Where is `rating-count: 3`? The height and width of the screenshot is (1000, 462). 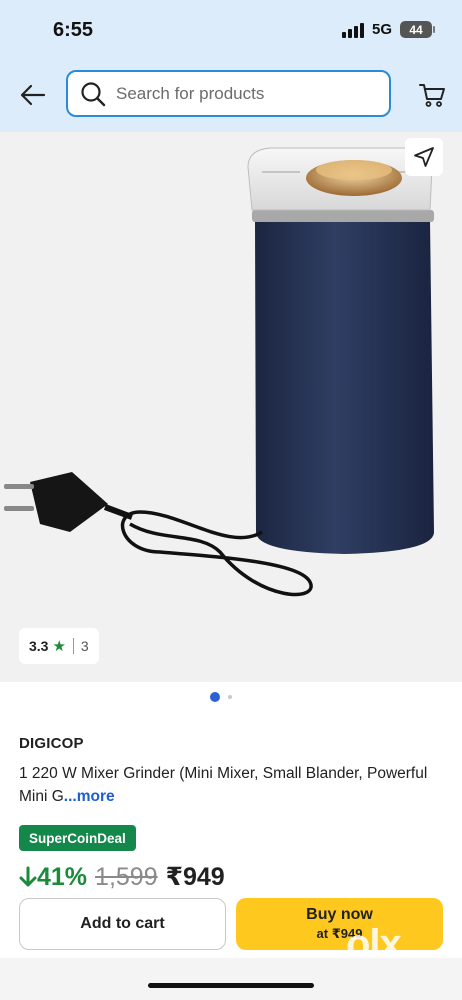
rating-count: 3 is located at coordinates (84, 646).